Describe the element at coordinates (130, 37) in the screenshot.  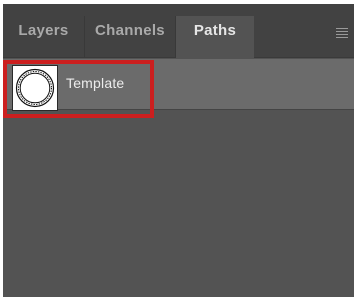
I see `tab-channels: Channels` at that location.